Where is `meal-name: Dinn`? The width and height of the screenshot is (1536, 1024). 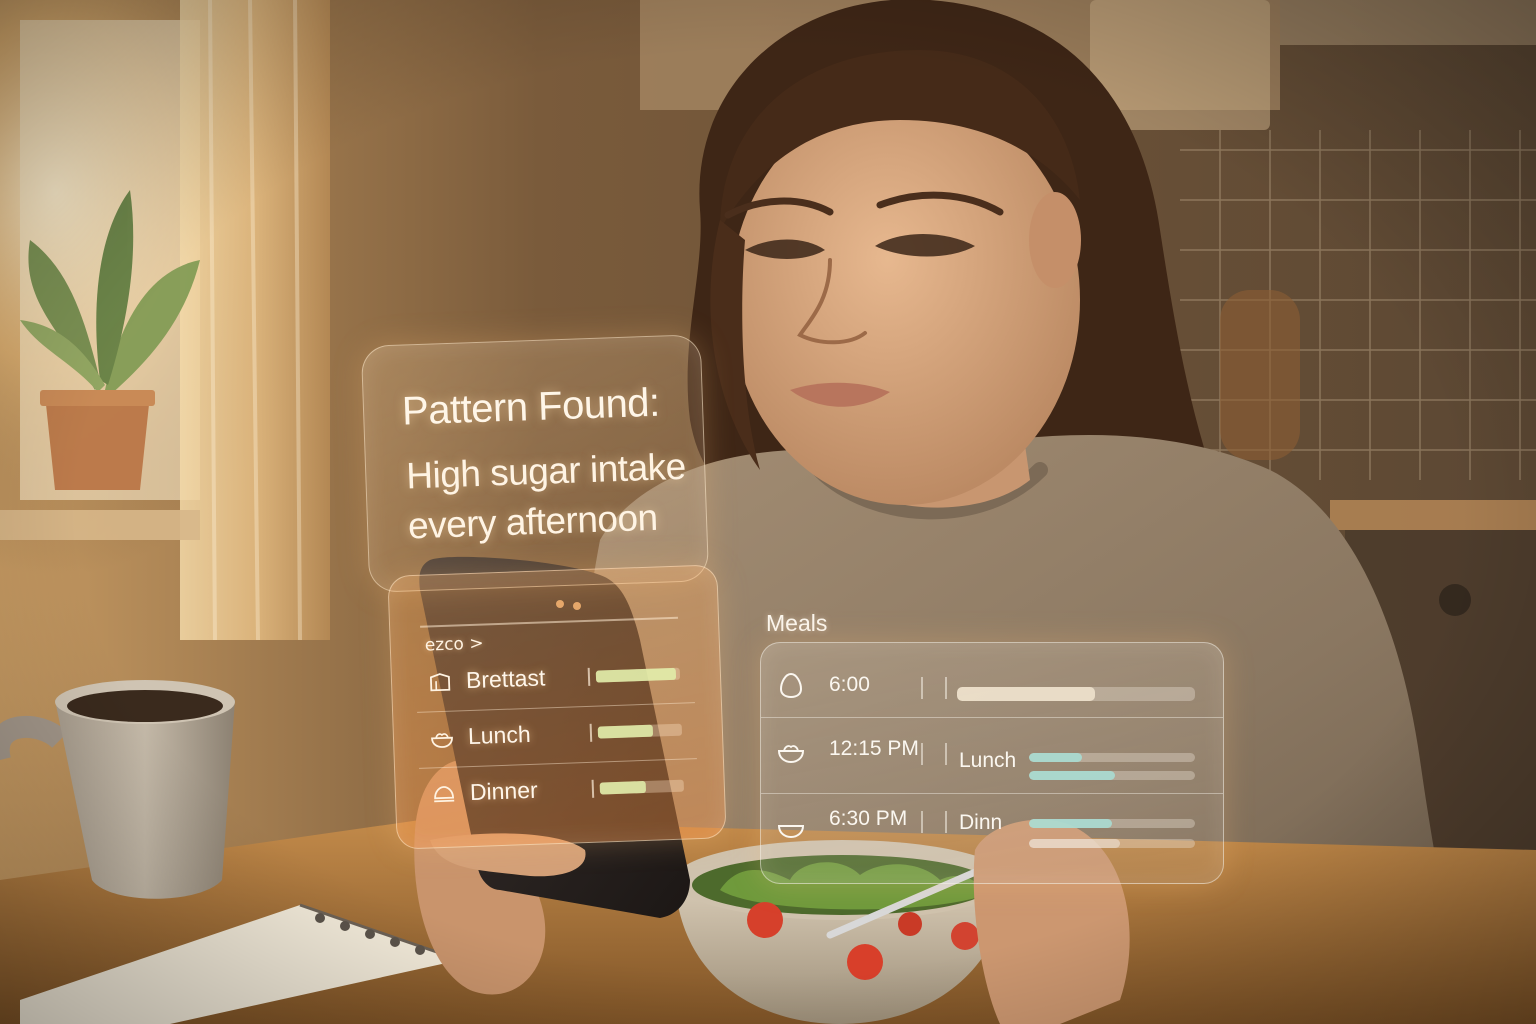 meal-name: Dinn is located at coordinates (981, 822).